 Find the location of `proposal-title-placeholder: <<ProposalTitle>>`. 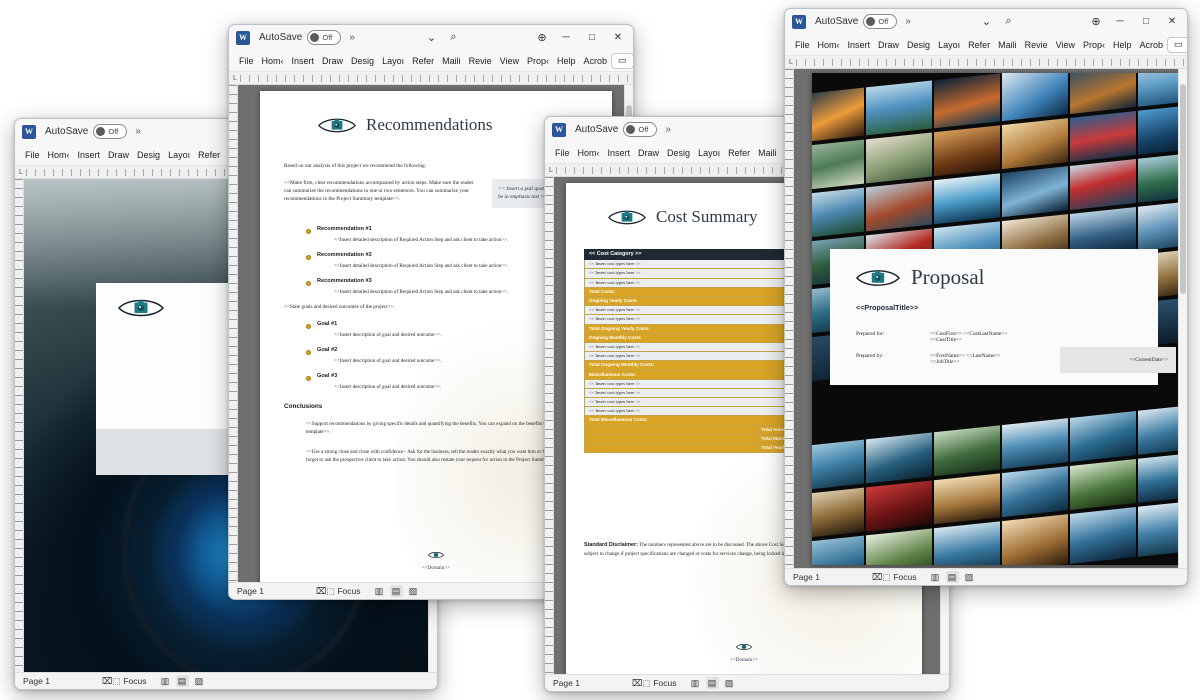

proposal-title-placeholder: <<ProposalTitle>> is located at coordinates (887, 307).